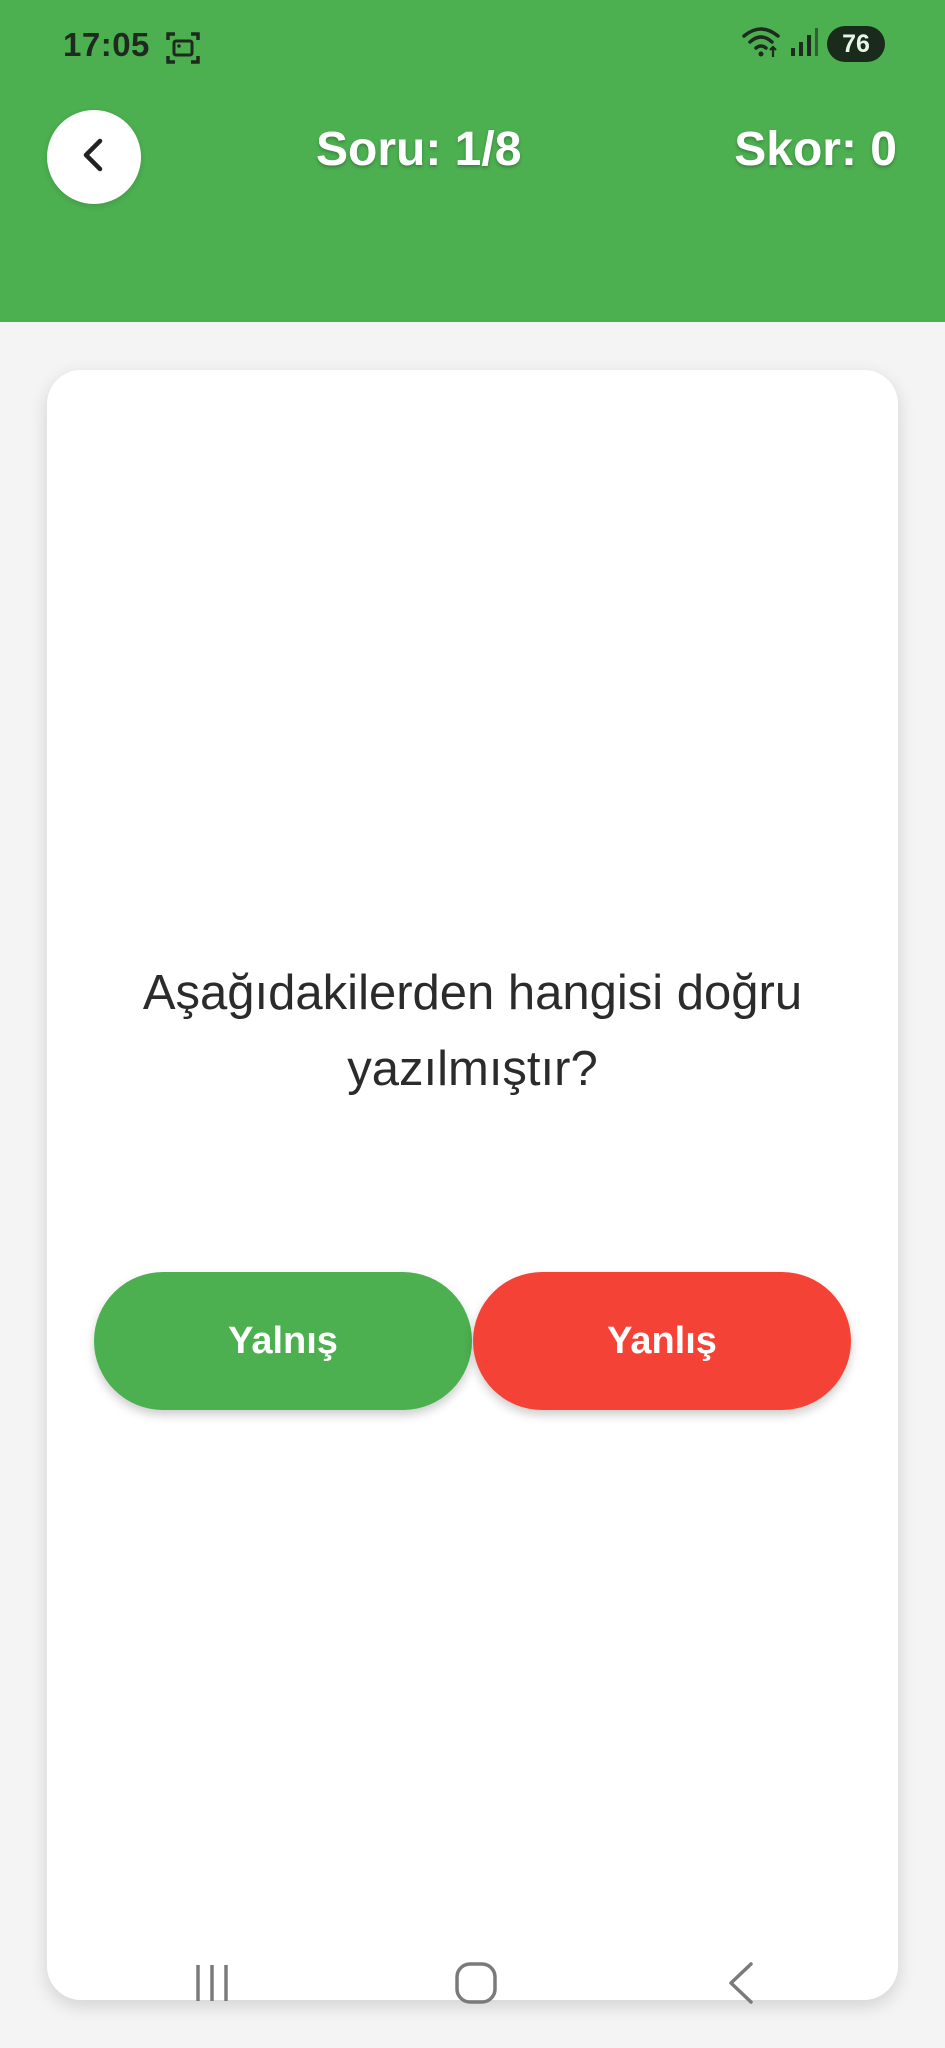 This screenshot has height=2048, width=945. I want to click on navigation-bar, so click(472, 1985).